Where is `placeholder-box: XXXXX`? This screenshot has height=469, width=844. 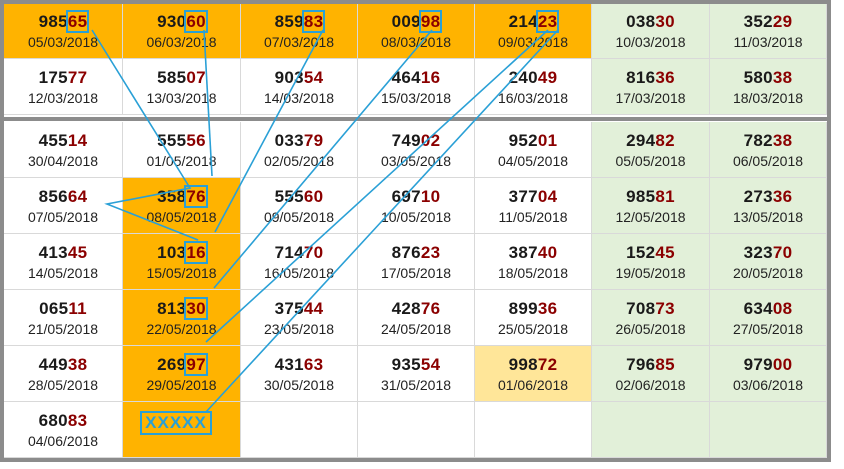 placeholder-box: XXXXX is located at coordinates (176, 423).